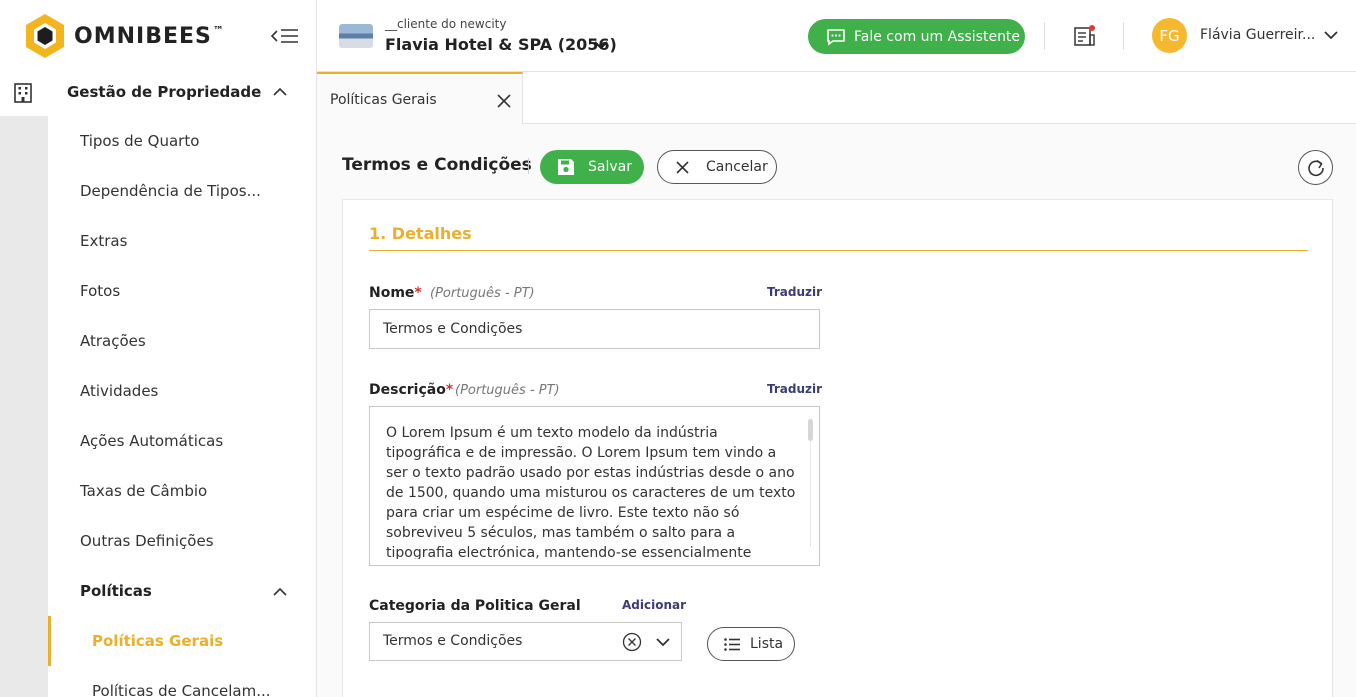  What do you see at coordinates (45, 36) in the screenshot?
I see `omnibees-logo-icon` at bounding box center [45, 36].